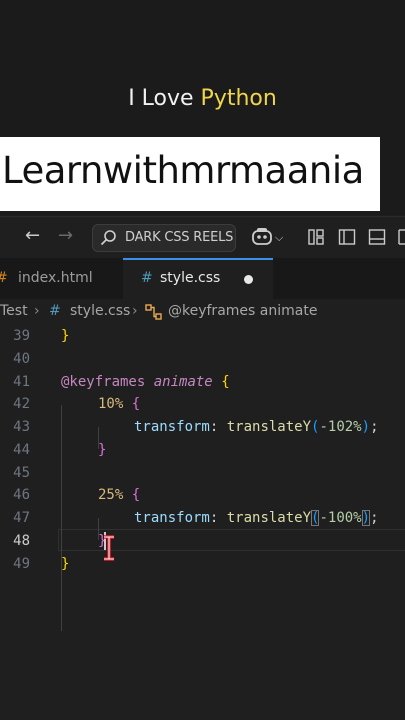 This screenshot has height=720, width=405. I want to click on code-line-39: }, so click(65, 336).